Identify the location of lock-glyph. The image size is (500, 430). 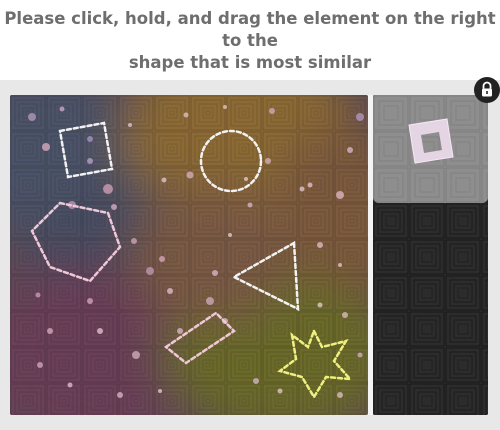
(487, 89).